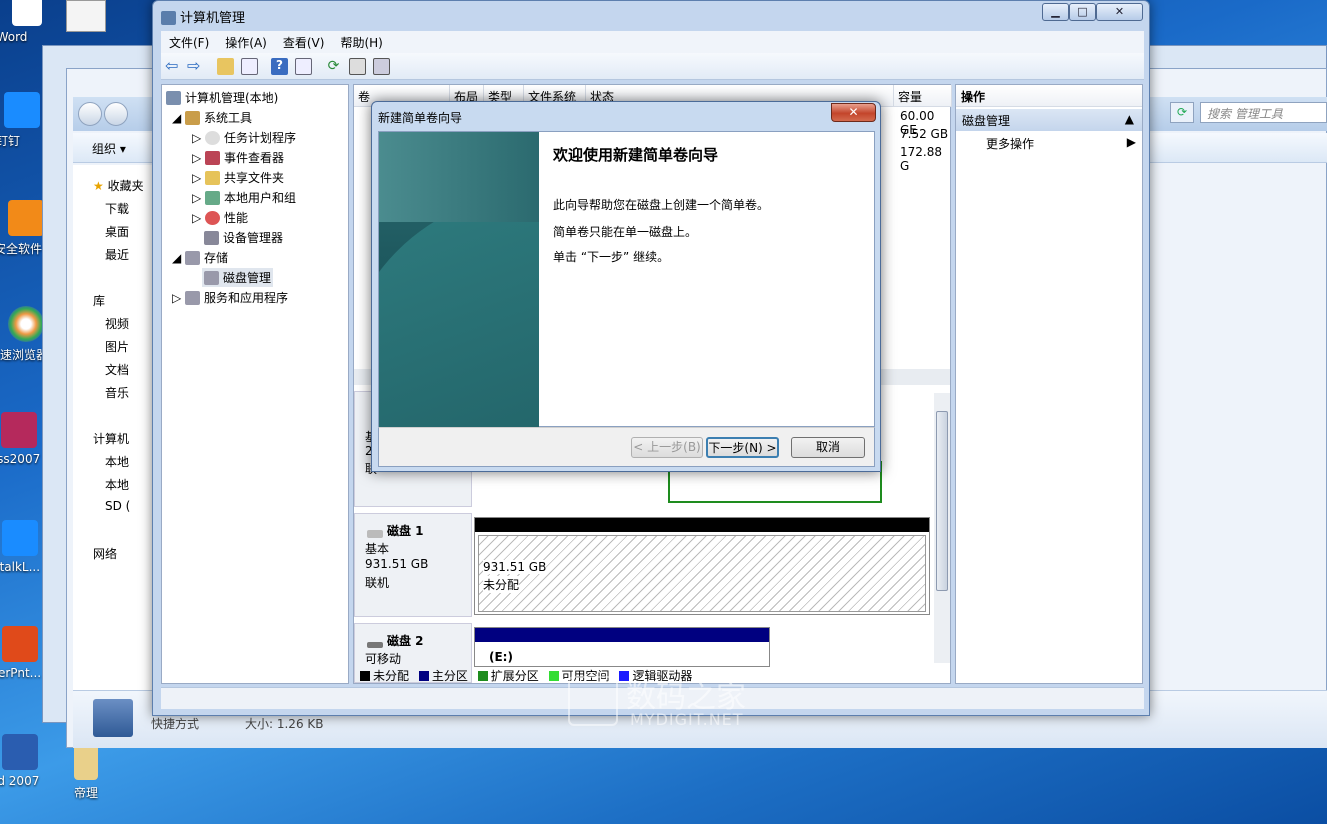  Describe the element at coordinates (357, 66) in the screenshot. I see `properties-icon` at that location.